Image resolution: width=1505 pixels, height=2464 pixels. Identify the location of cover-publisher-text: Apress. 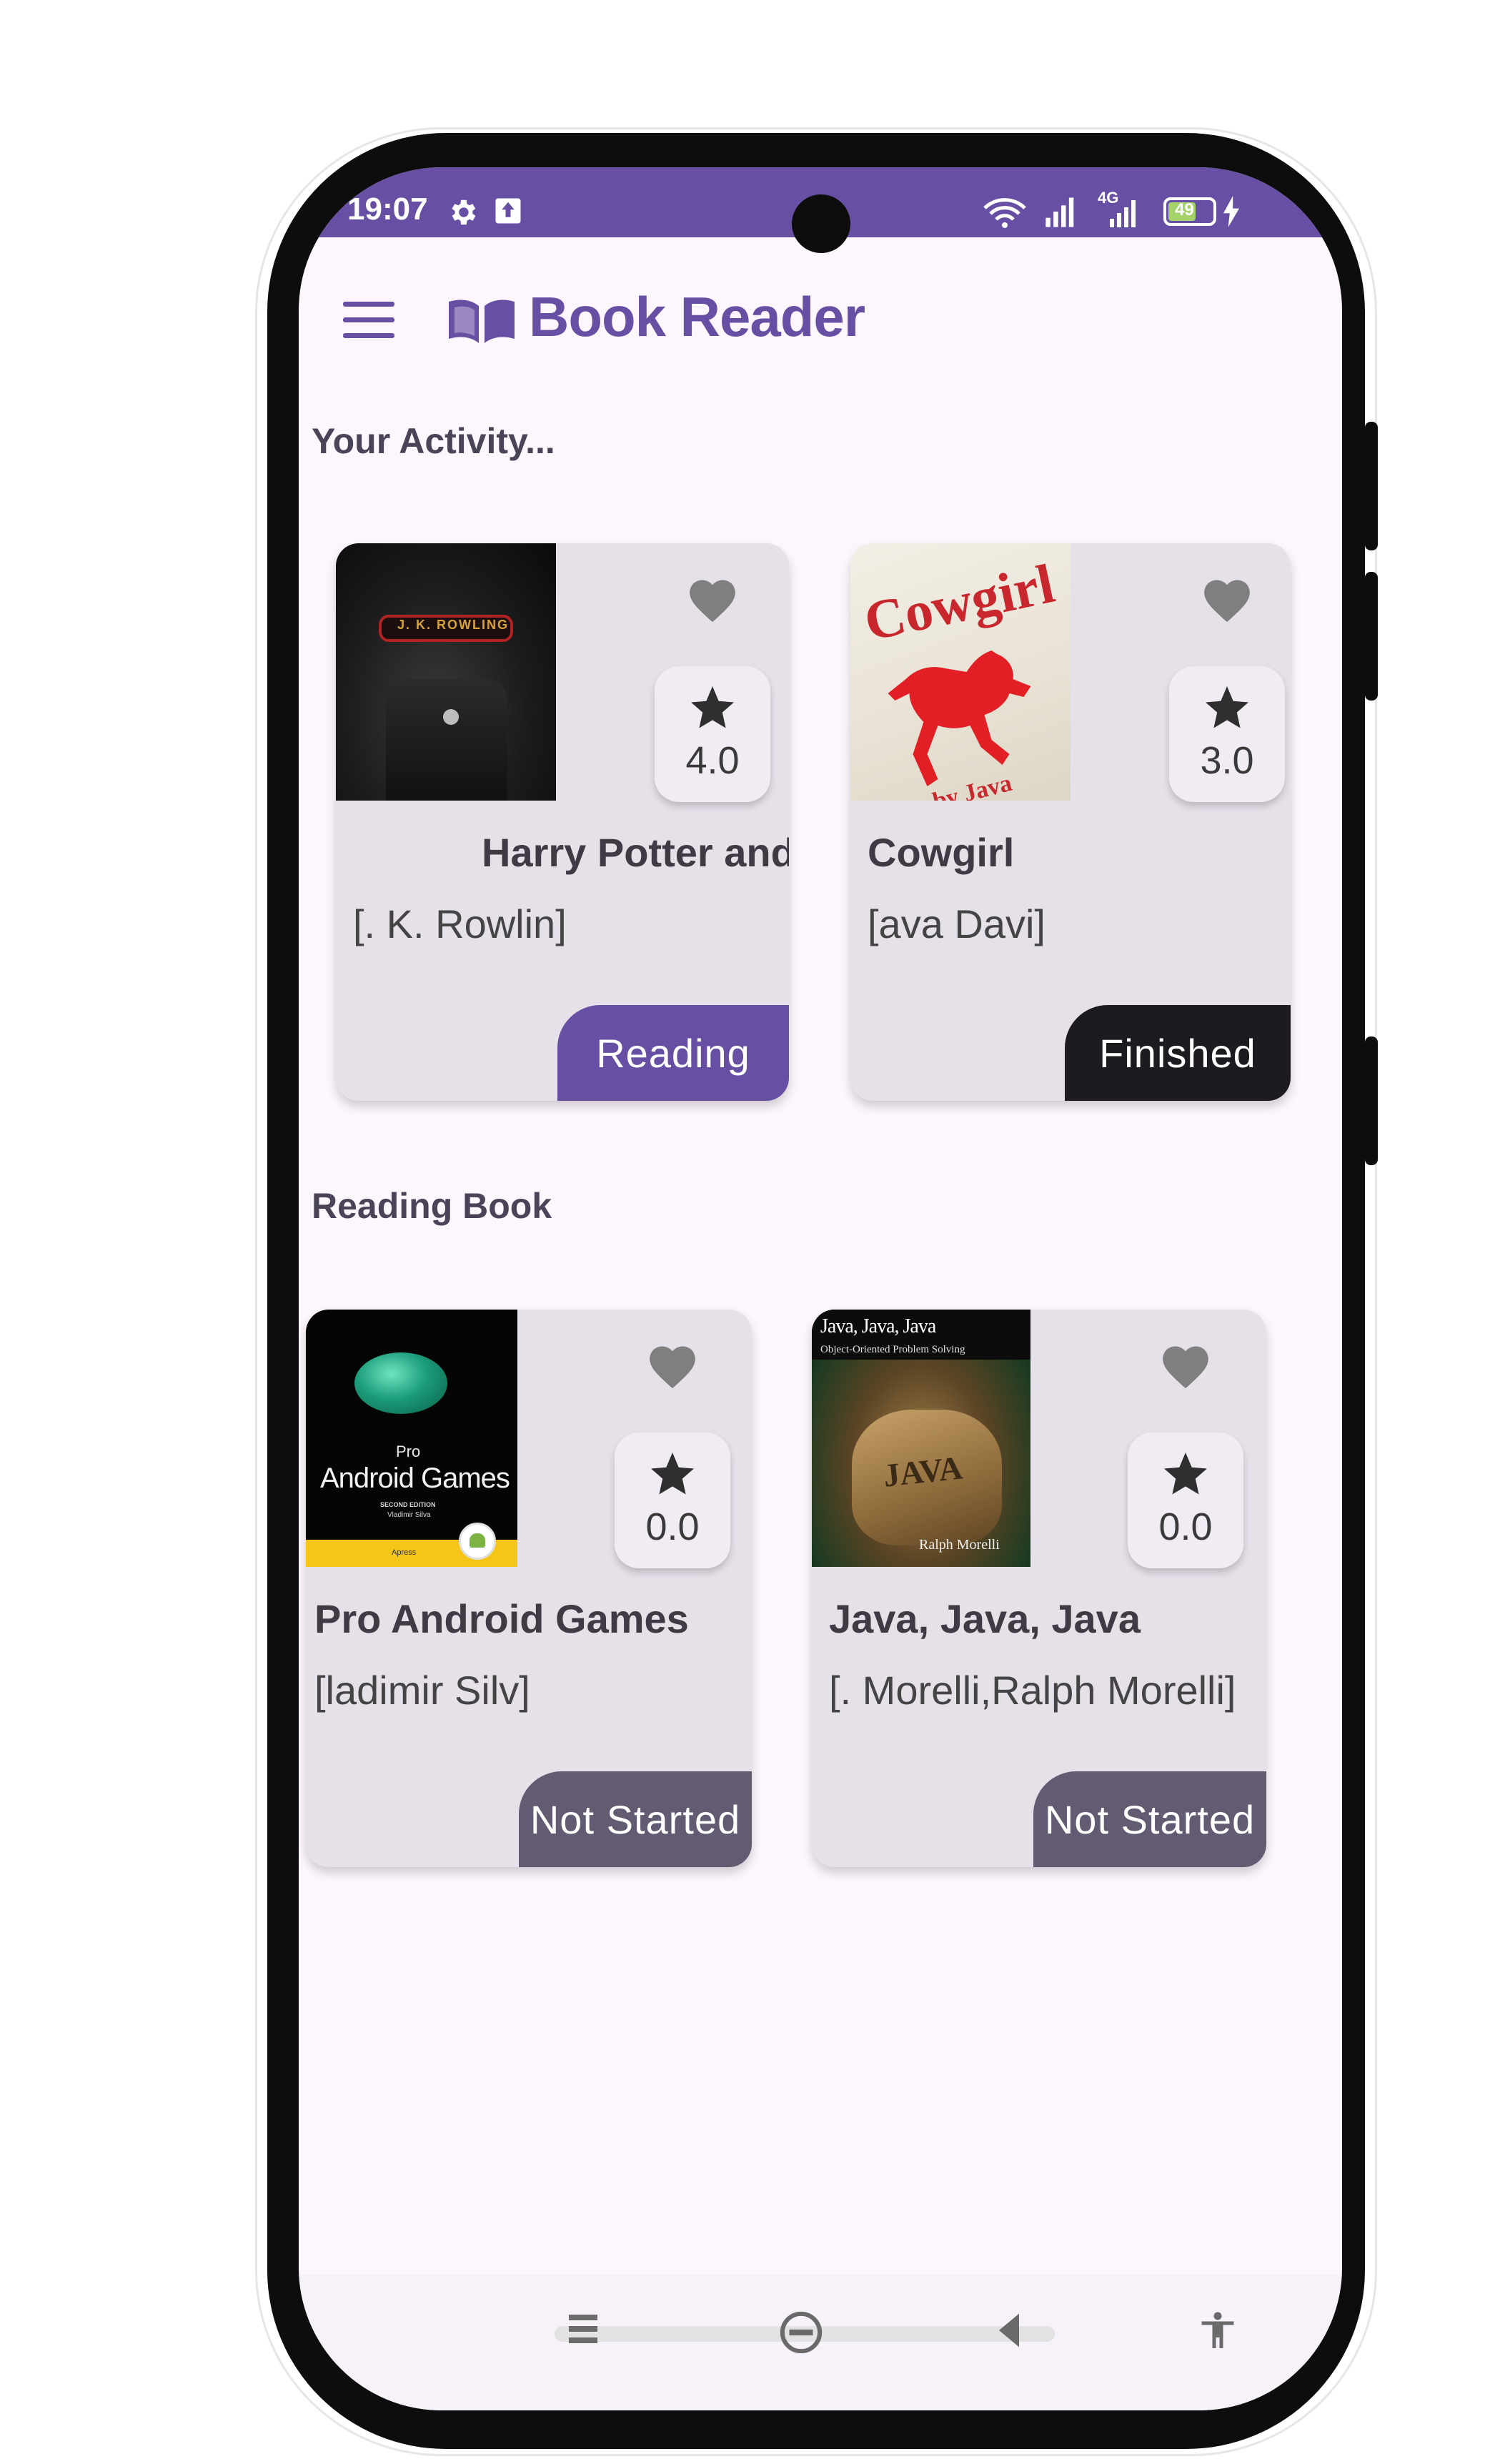
(404, 1552).